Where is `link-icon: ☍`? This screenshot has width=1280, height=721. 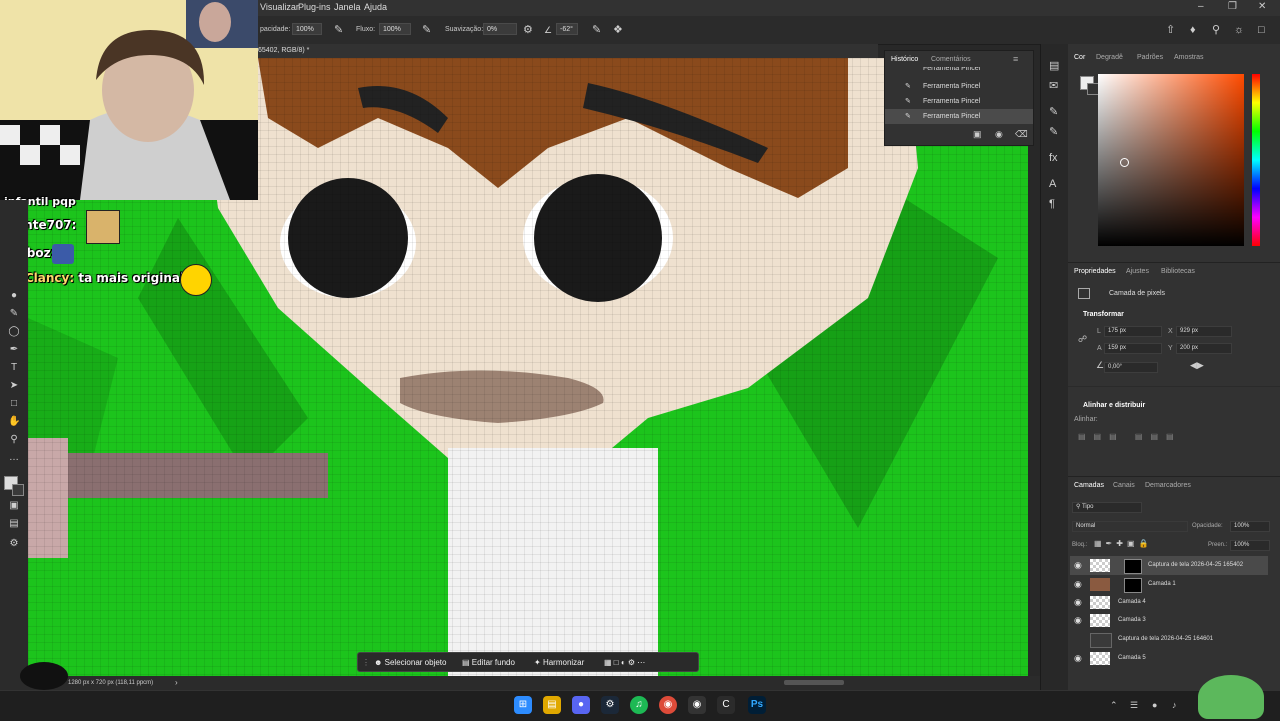
link-icon: ☍ is located at coordinates (1082, 339).